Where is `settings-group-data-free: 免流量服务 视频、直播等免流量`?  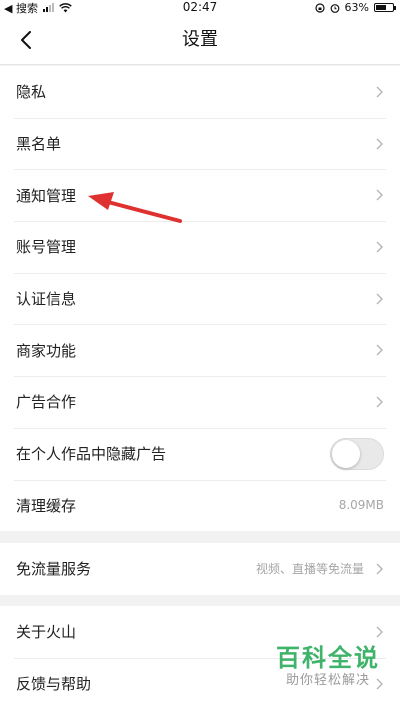
settings-group-data-free: 免流量服务 视频、直播等免流量 is located at coordinates (200, 569).